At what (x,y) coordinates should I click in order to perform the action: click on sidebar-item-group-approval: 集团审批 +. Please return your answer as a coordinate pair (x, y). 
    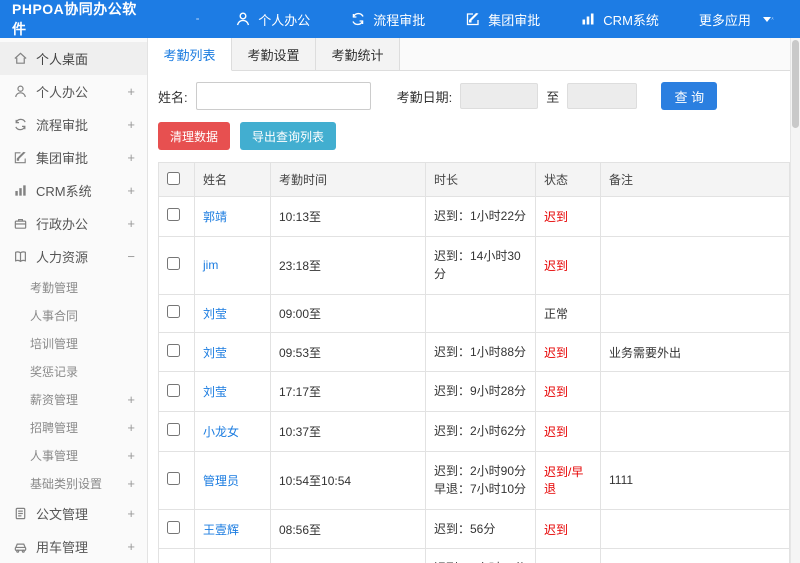
    Looking at the image, I should click on (73, 157).